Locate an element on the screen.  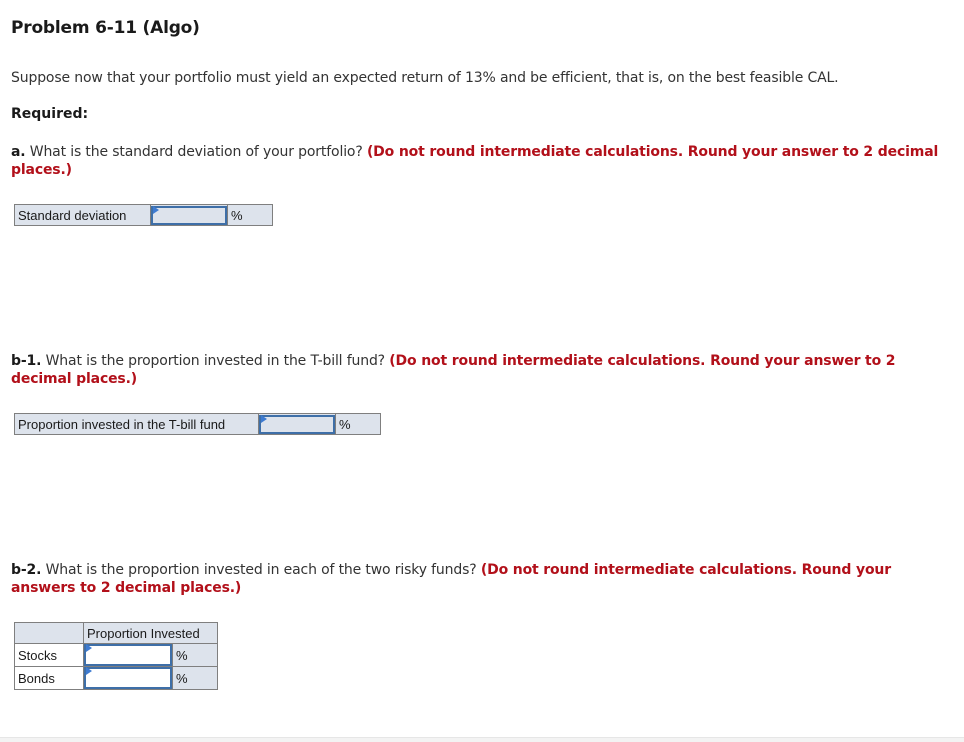
tbill-proportion-field is located at coordinates (297, 424).